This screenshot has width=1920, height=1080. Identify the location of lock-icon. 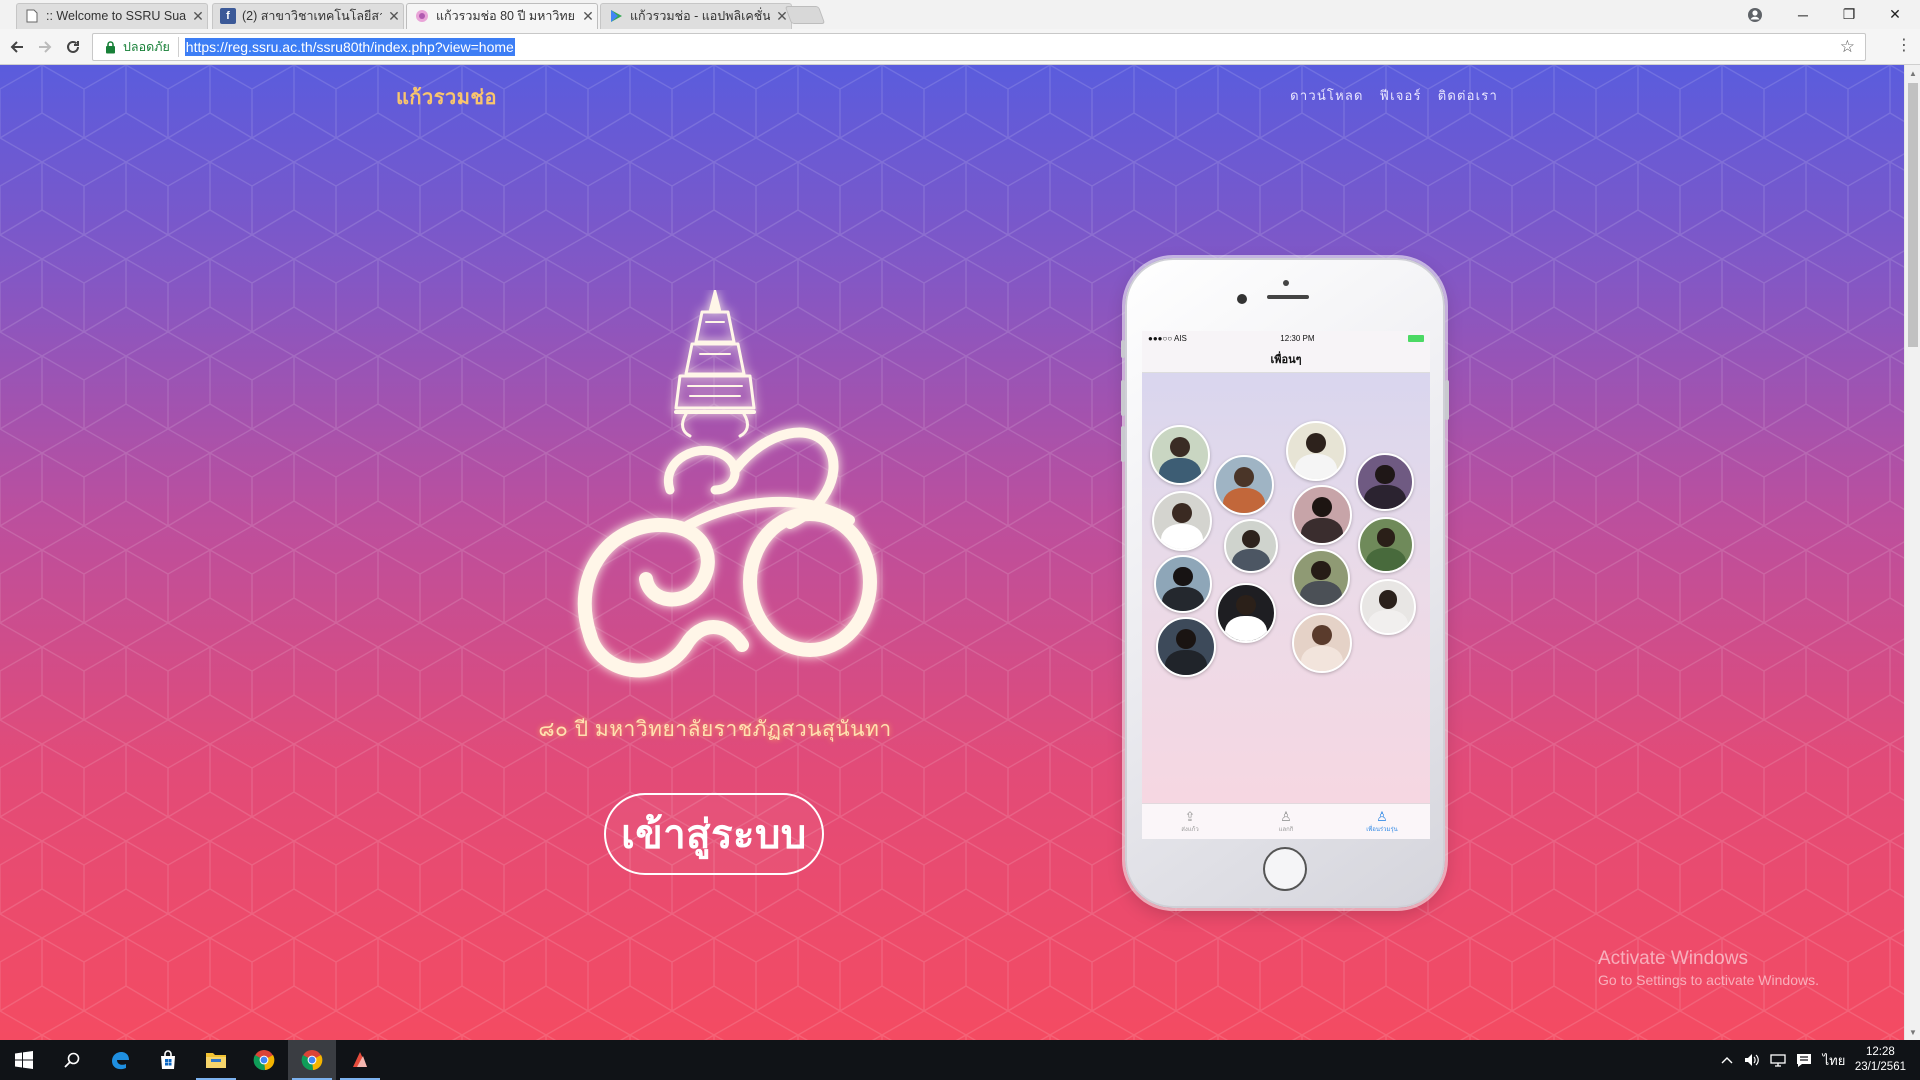
(110, 47).